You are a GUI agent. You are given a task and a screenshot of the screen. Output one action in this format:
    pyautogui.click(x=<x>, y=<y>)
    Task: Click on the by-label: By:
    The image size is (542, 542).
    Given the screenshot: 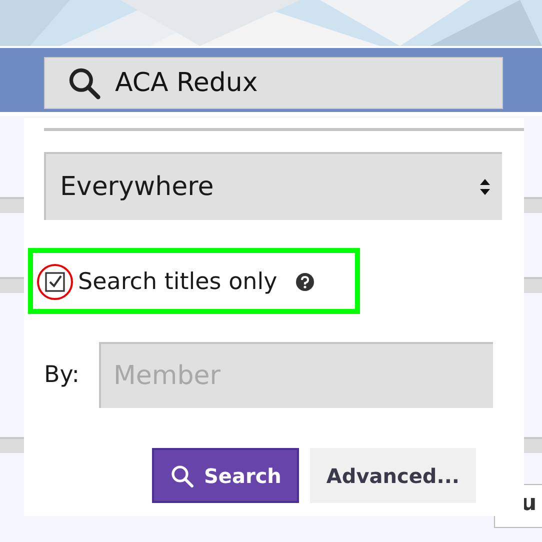 What is the action you would take?
    pyautogui.click(x=62, y=375)
    